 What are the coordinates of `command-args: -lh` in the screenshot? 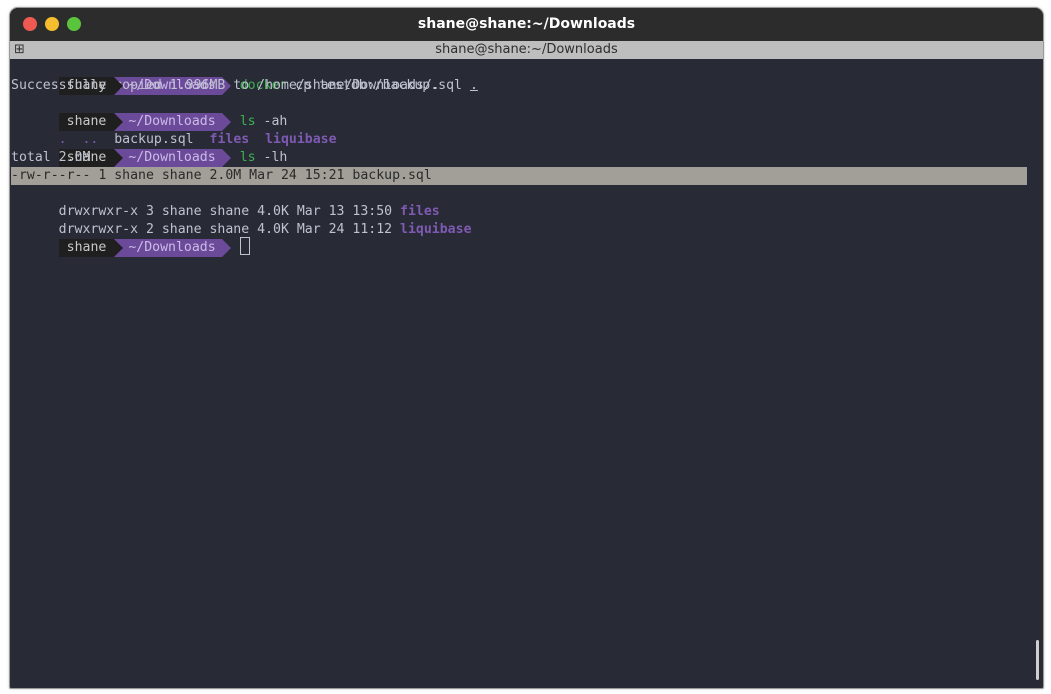 It's located at (271, 157).